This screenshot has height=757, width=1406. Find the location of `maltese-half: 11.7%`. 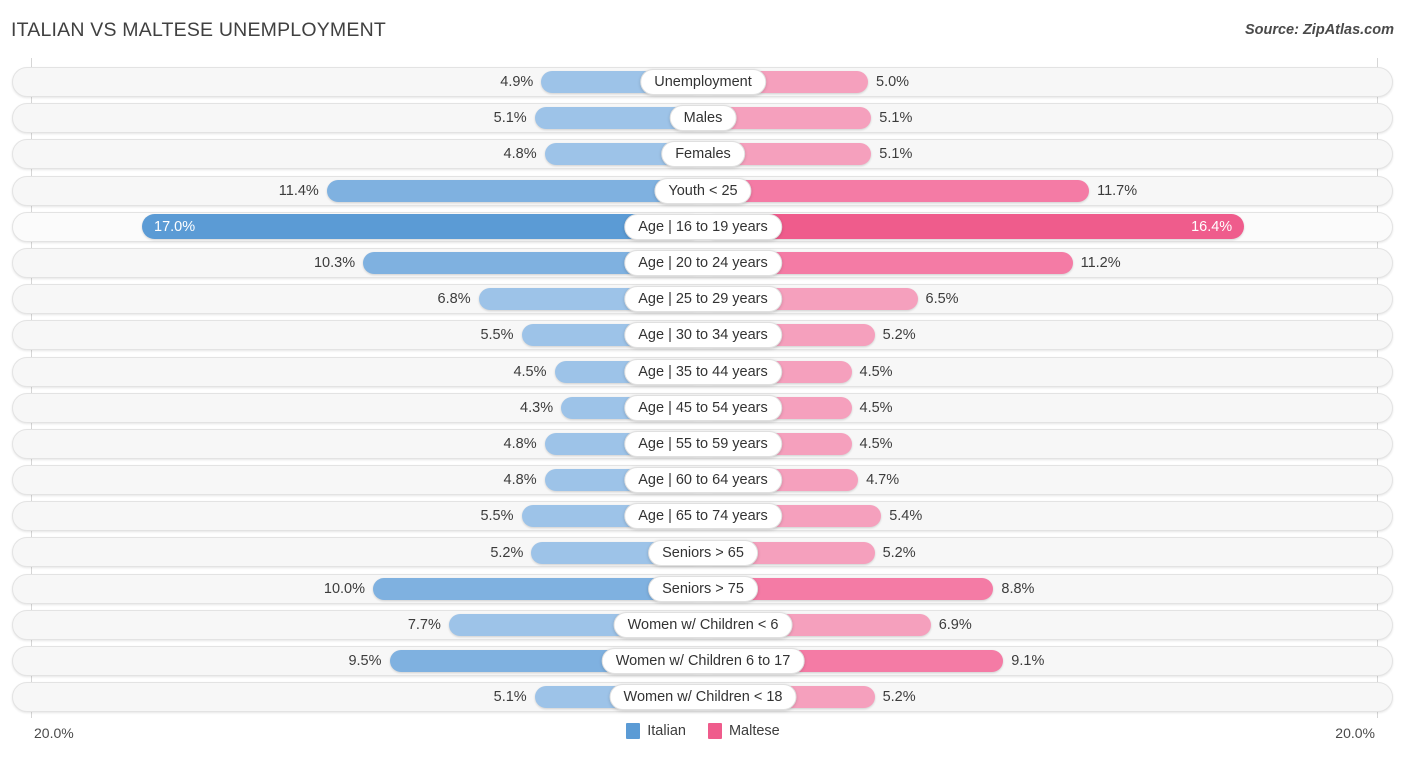

maltese-half: 11.7% is located at coordinates (920, 190).